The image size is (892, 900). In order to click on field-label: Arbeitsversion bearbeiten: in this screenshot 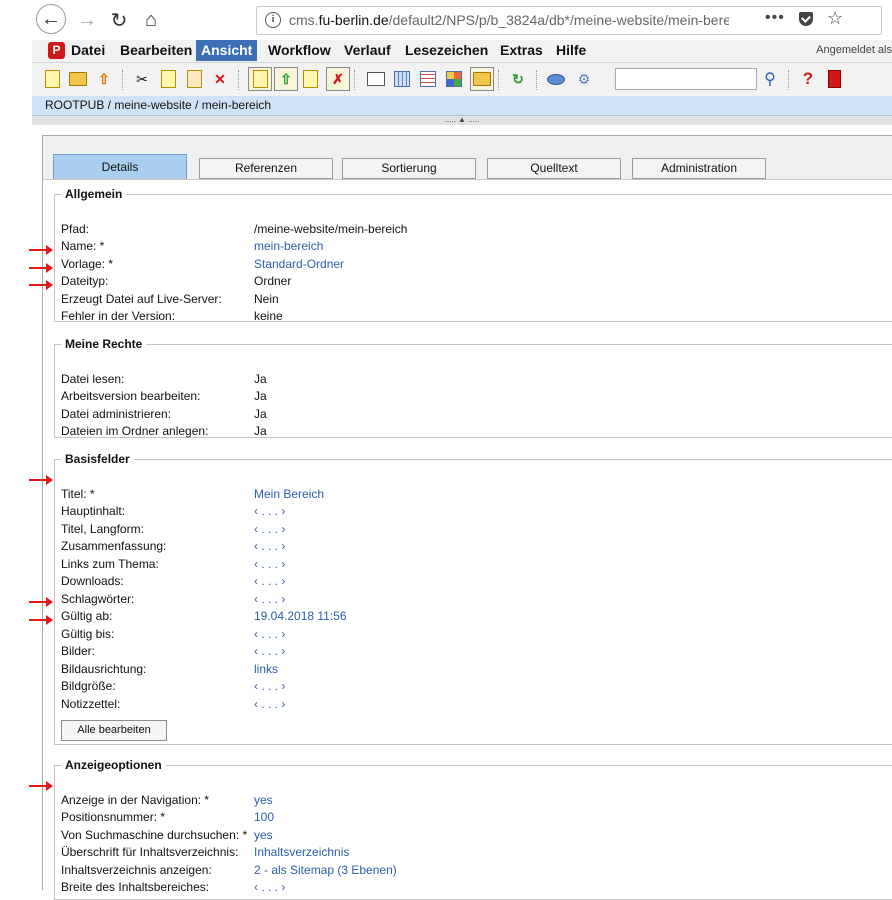, I will do `click(131, 396)`.